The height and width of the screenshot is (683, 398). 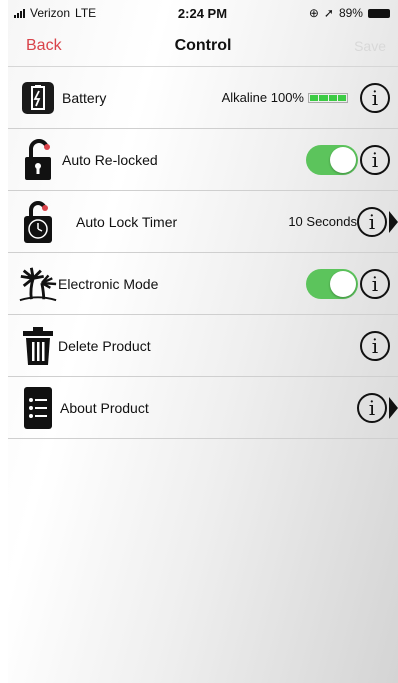 I want to click on electronic-mode-toggle, so click(x=332, y=283).